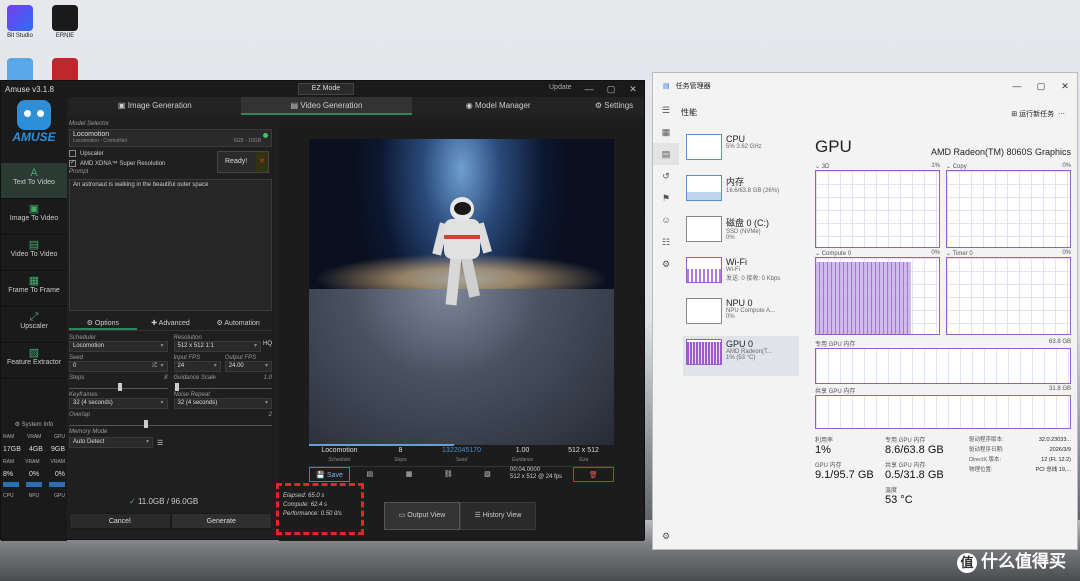  What do you see at coordinates (741, 274) in the screenshot?
I see `perf-item-wifi: Wi-Fi Wi-Fi 发送: 0 接收: 0 Kbps` at bounding box center [741, 274].